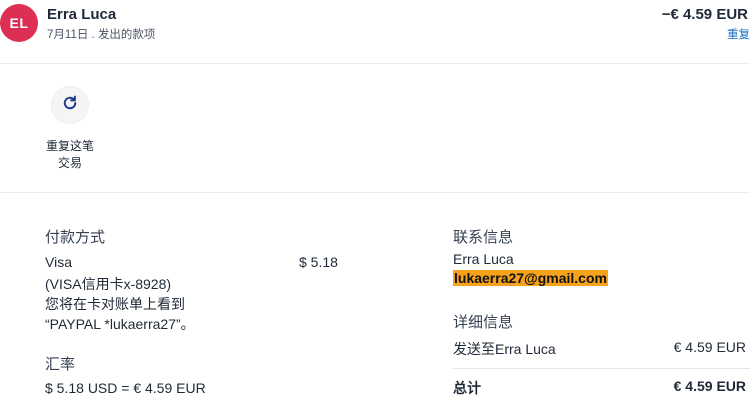 This screenshot has height=400, width=750. What do you see at coordinates (120, 324) in the screenshot?
I see `statement-descriptor: “PAYPAL *lukaerra27”。` at bounding box center [120, 324].